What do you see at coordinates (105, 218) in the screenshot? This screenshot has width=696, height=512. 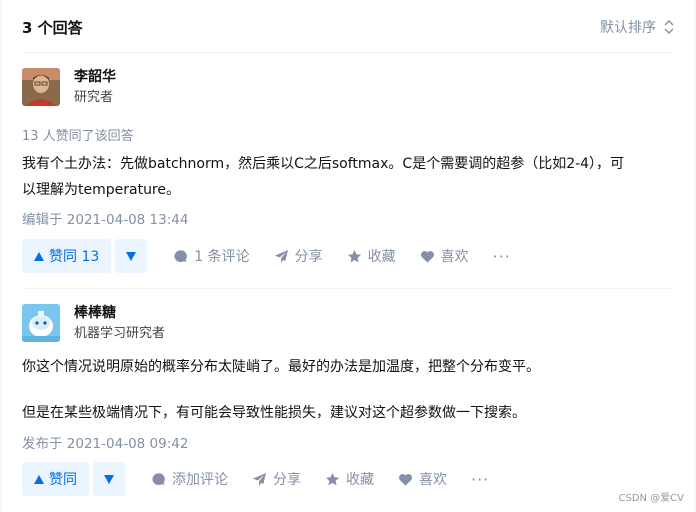 I see `edit-time: 编辑于 2021-04-08 13:44` at bounding box center [105, 218].